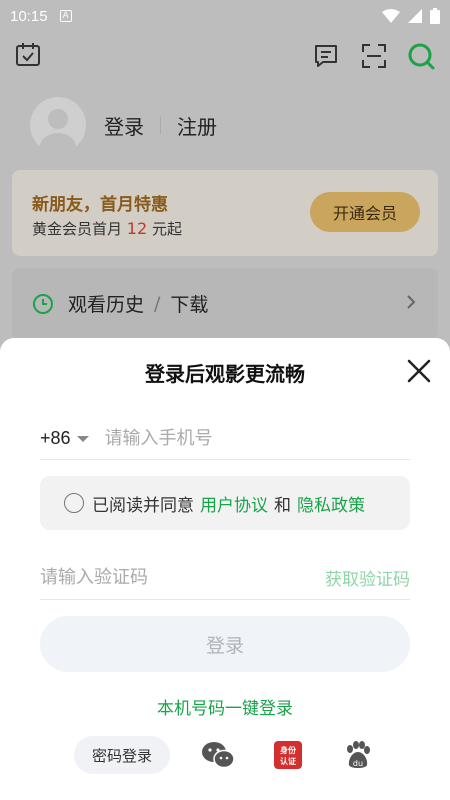 The width and height of the screenshot is (450, 800). Describe the element at coordinates (411, 302) in the screenshot. I see `chevron-right-icon` at that location.